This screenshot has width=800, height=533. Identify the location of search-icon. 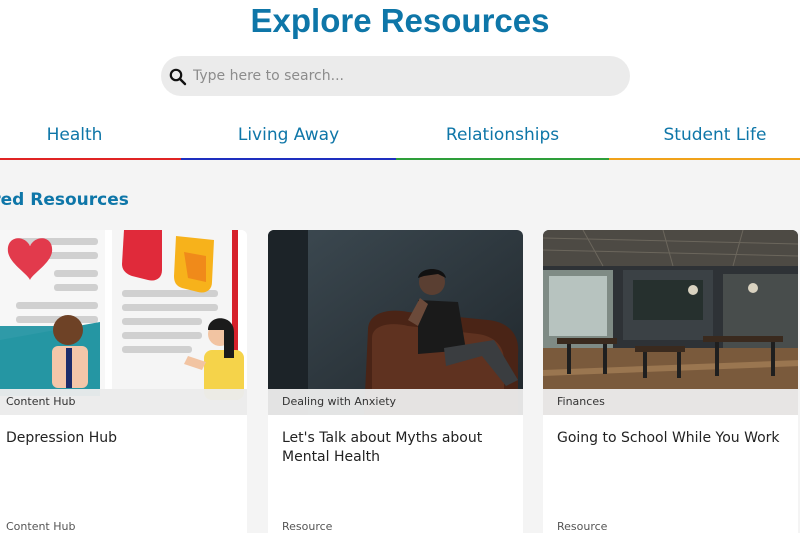
(178, 77).